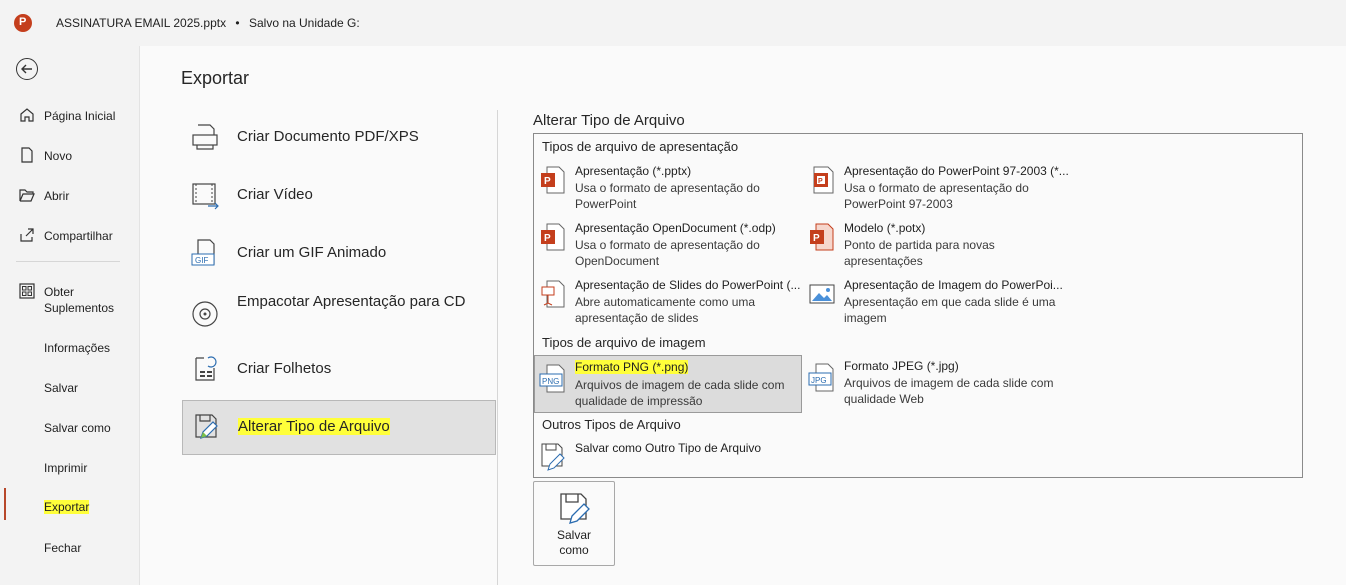 The image size is (1346, 585). I want to click on odp-file-icon: P, so click(553, 237).